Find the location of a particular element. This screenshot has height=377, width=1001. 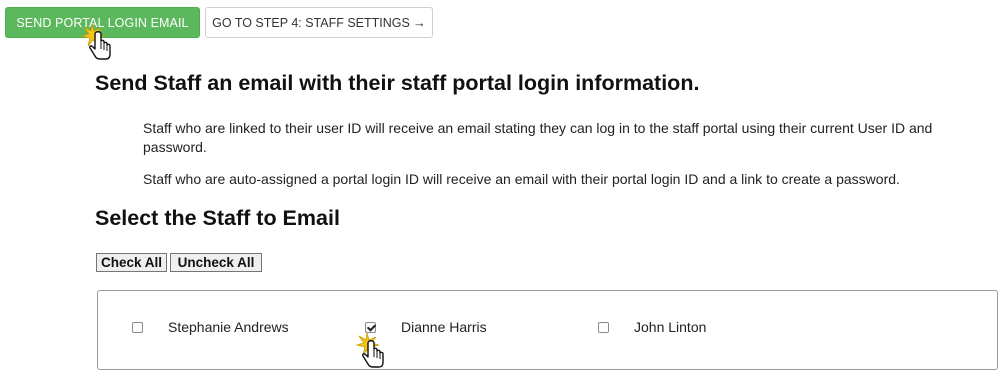

go-to-staff-settings-label: GO TO STEP 4: STAFF SETTINGS is located at coordinates (311, 22).